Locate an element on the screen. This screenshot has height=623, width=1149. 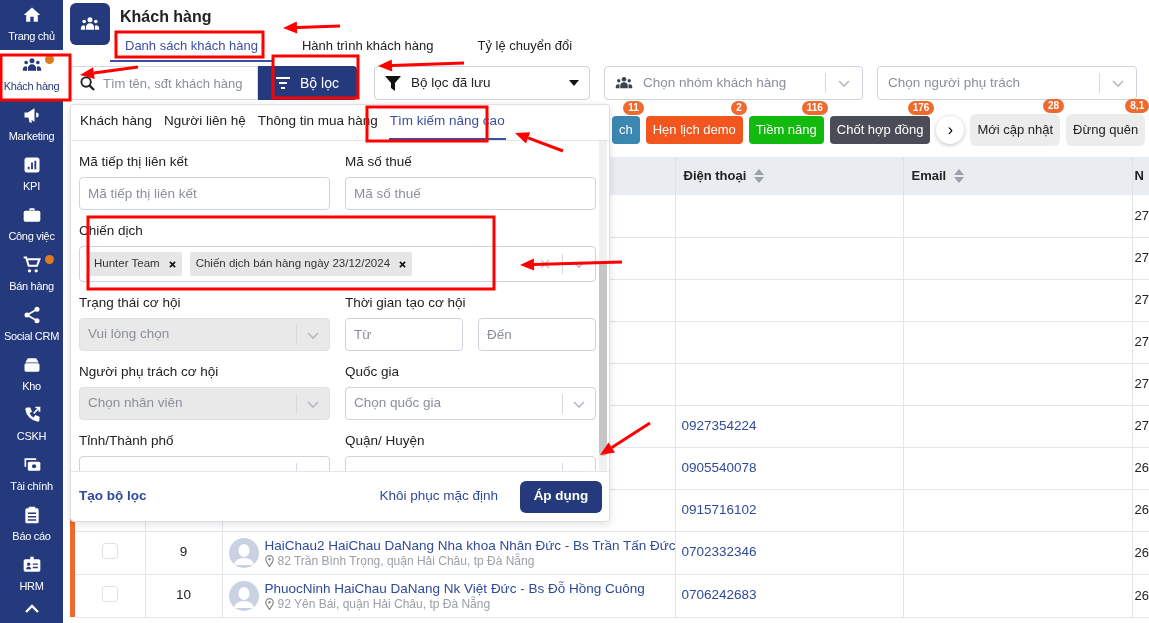
reset-link: Khôi phục mặc định is located at coordinates (438, 496).